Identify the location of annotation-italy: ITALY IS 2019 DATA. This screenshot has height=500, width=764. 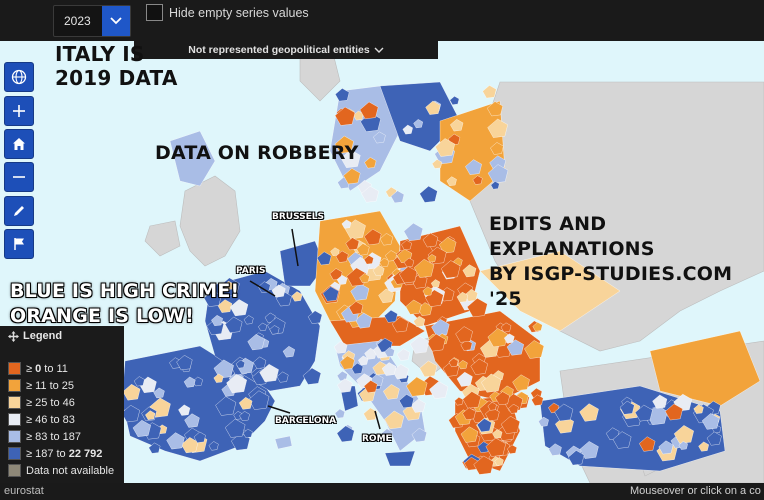
(116, 66).